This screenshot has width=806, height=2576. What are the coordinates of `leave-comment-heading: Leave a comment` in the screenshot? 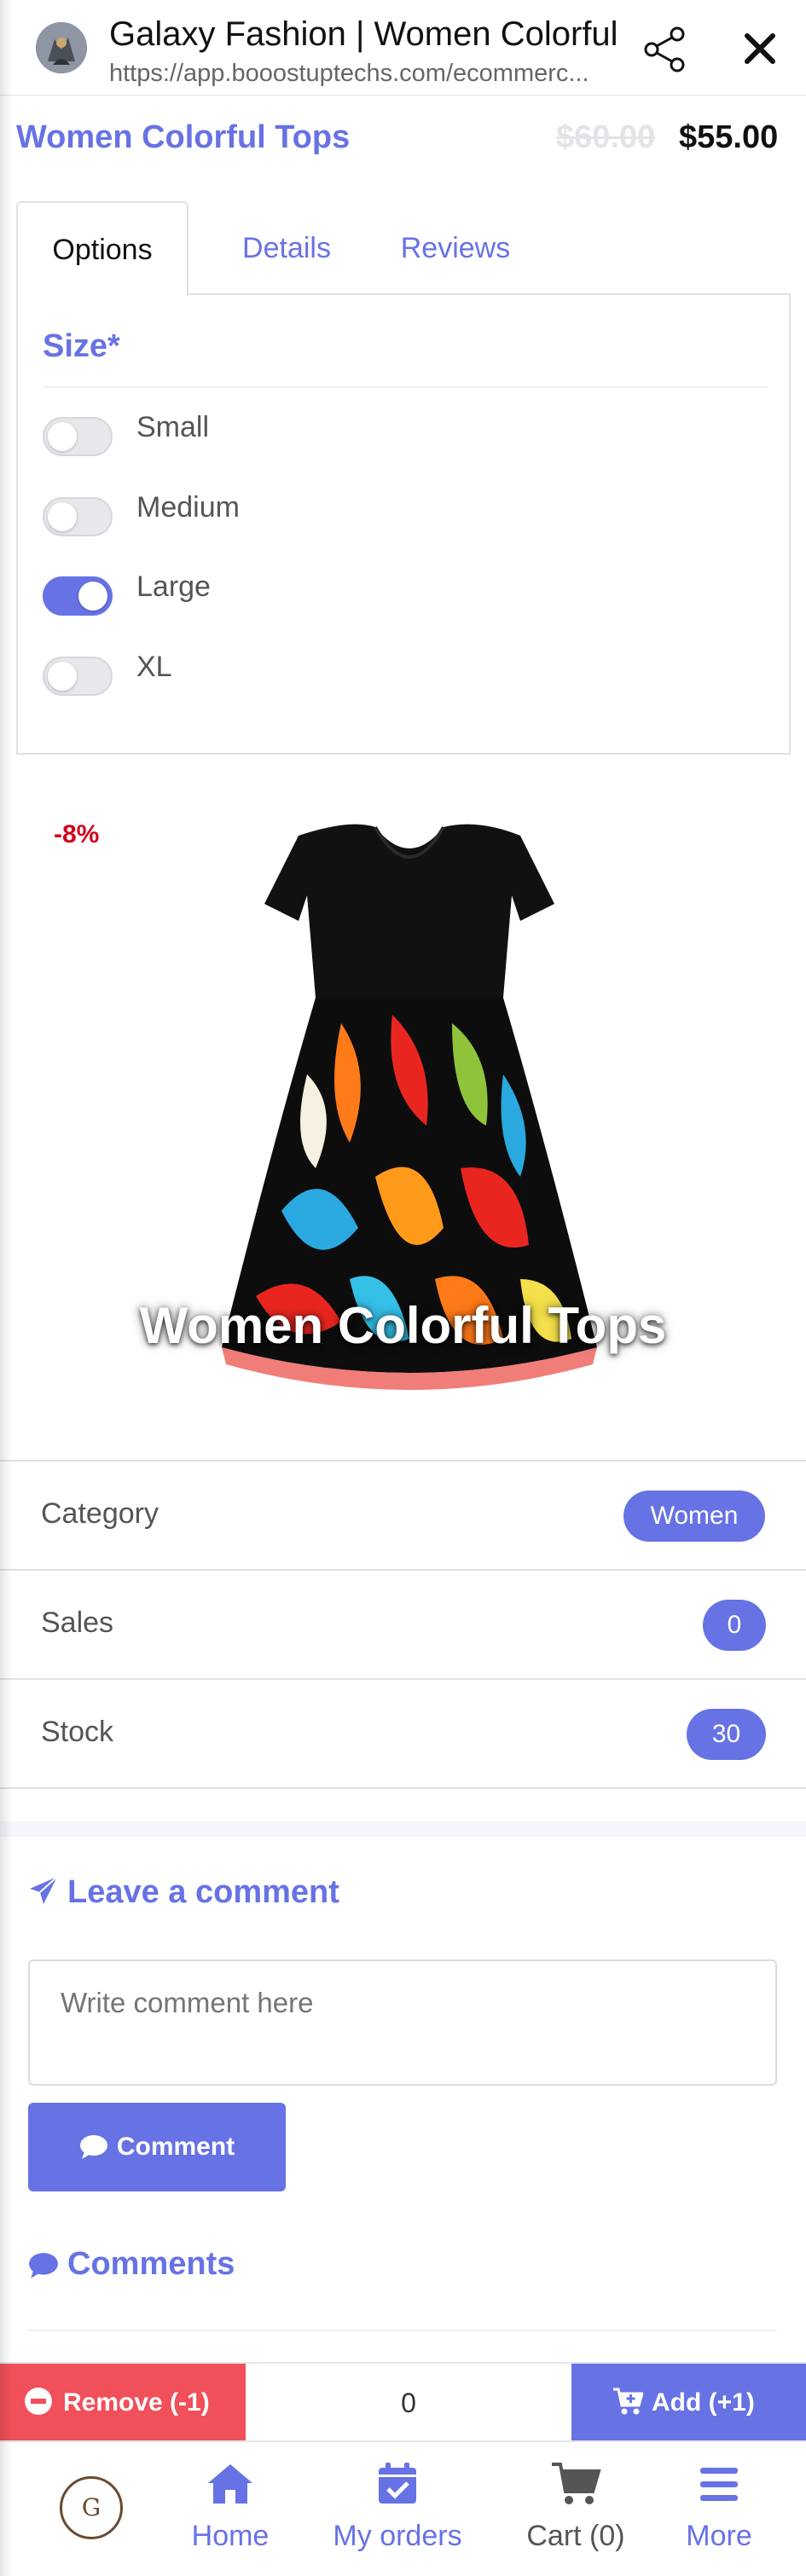 It's located at (184, 1892).